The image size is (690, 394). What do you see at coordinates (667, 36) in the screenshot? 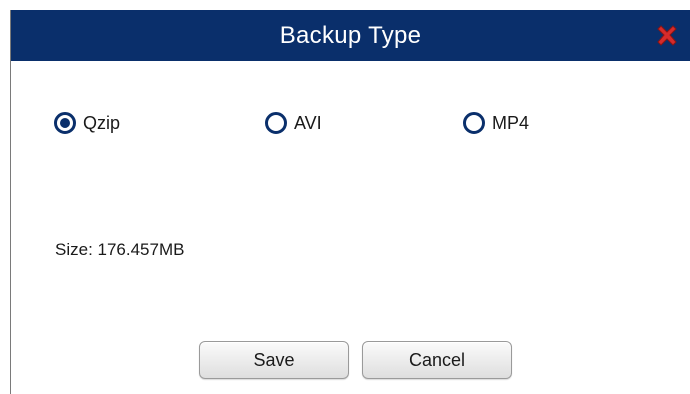
I see `close-icon` at bounding box center [667, 36].